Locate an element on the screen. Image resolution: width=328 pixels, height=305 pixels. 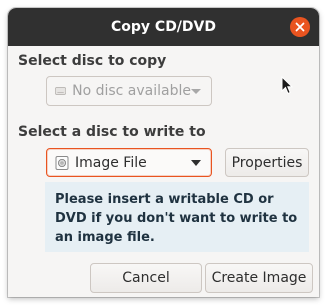
destination-disc-select: Image File is located at coordinates (129, 162).